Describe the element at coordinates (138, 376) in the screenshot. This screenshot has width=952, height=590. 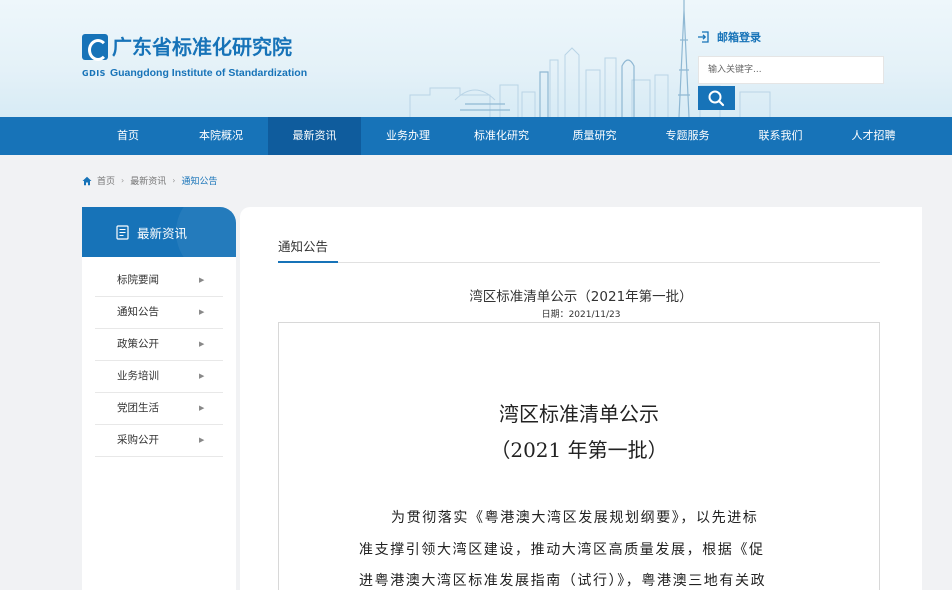
I see `sidebar-item-label: 业务培训` at that location.